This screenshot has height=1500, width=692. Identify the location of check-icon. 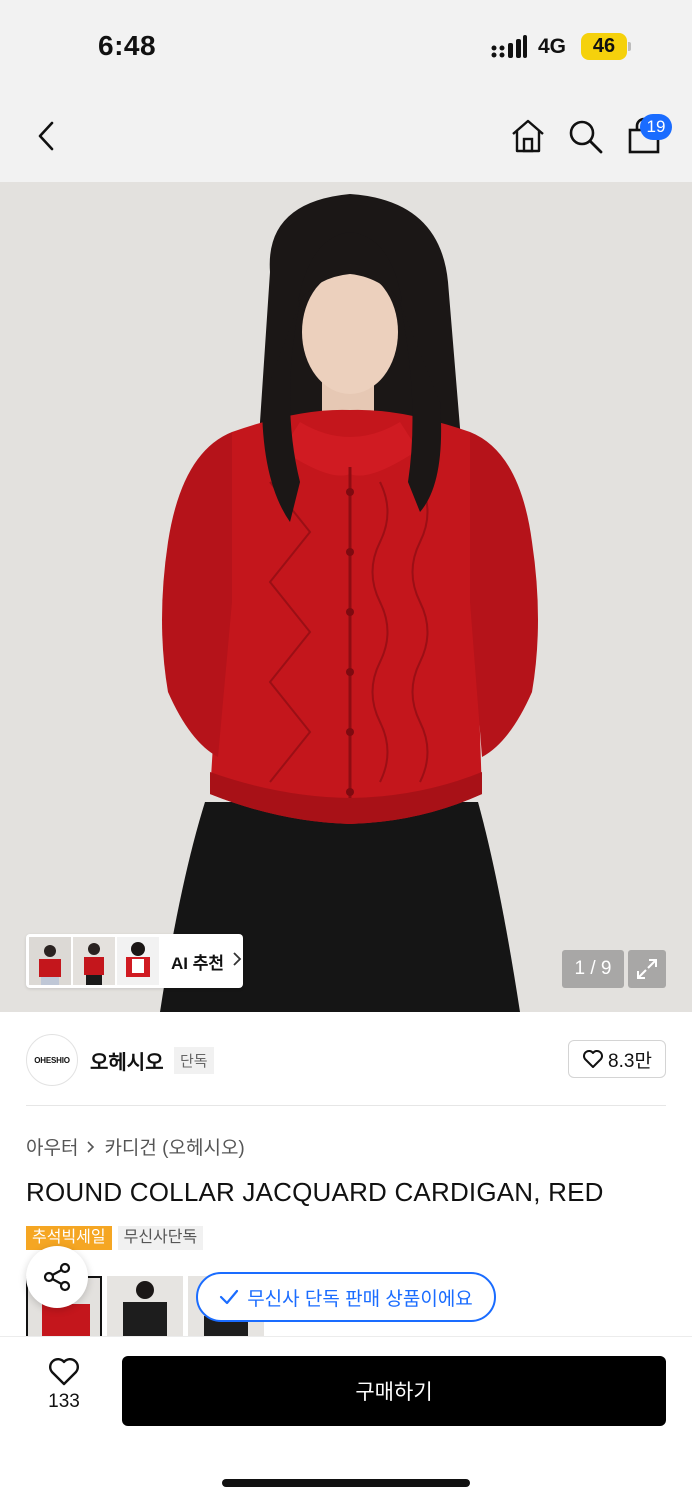
(229, 1297).